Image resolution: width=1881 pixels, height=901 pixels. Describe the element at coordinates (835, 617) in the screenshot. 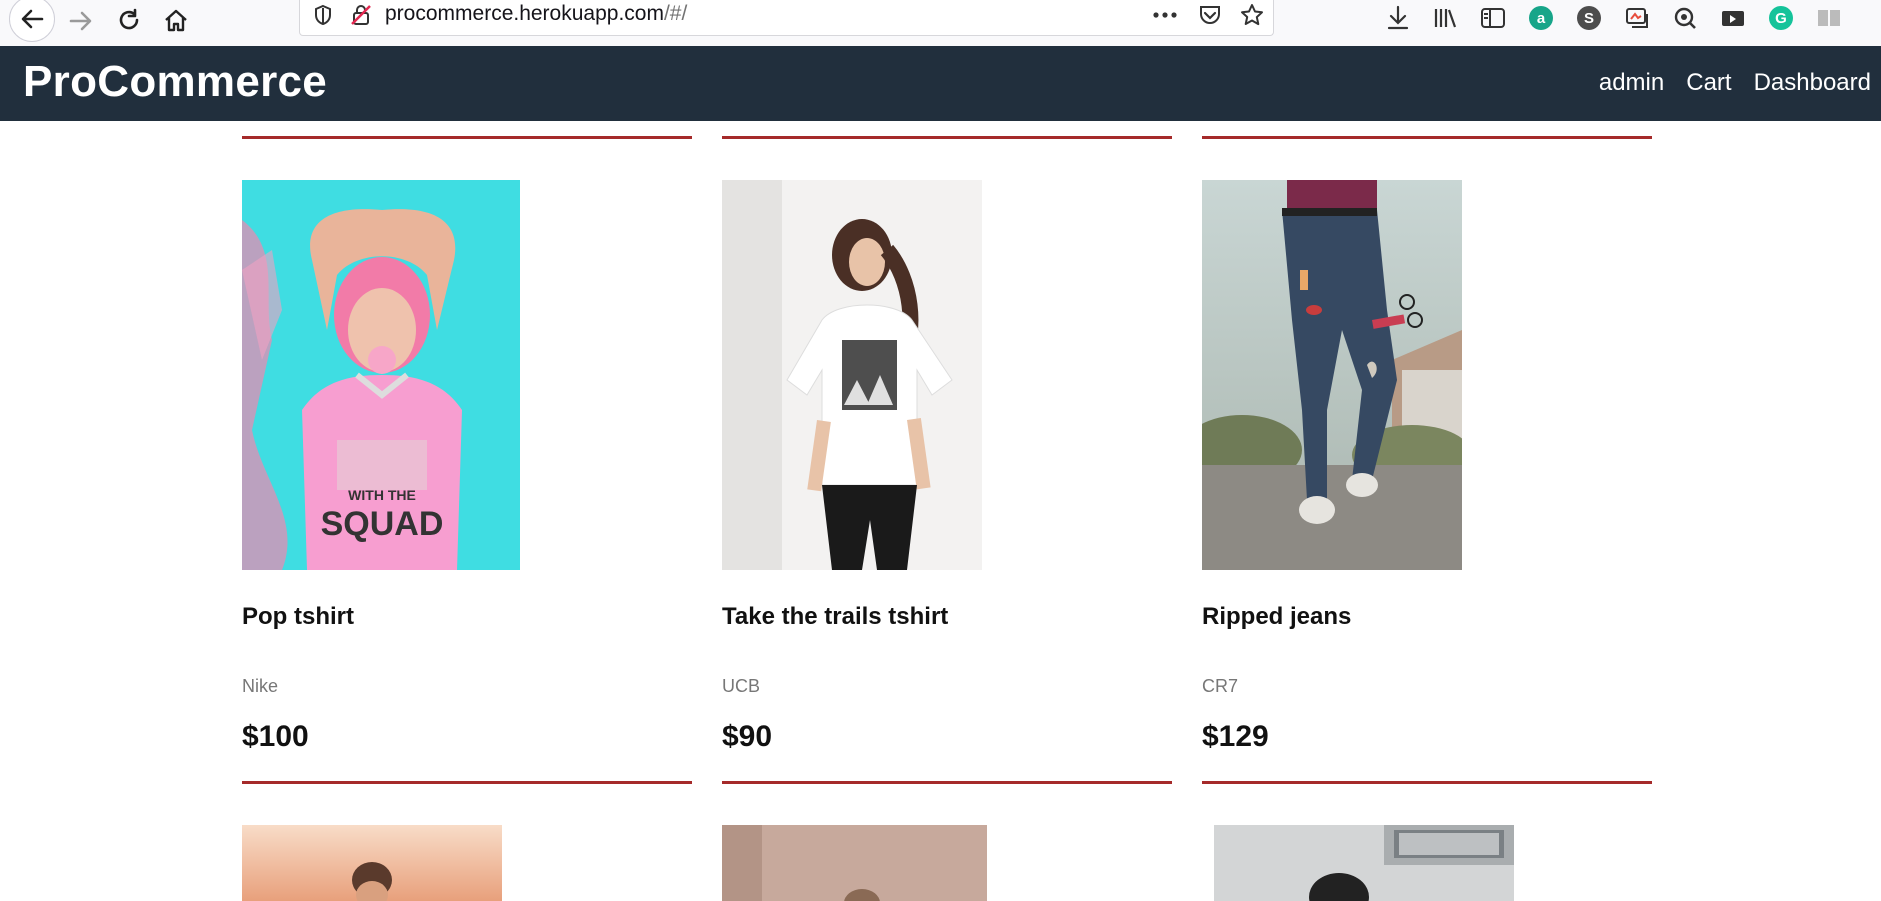

I see `product-name: Take the trails tshirt` at that location.